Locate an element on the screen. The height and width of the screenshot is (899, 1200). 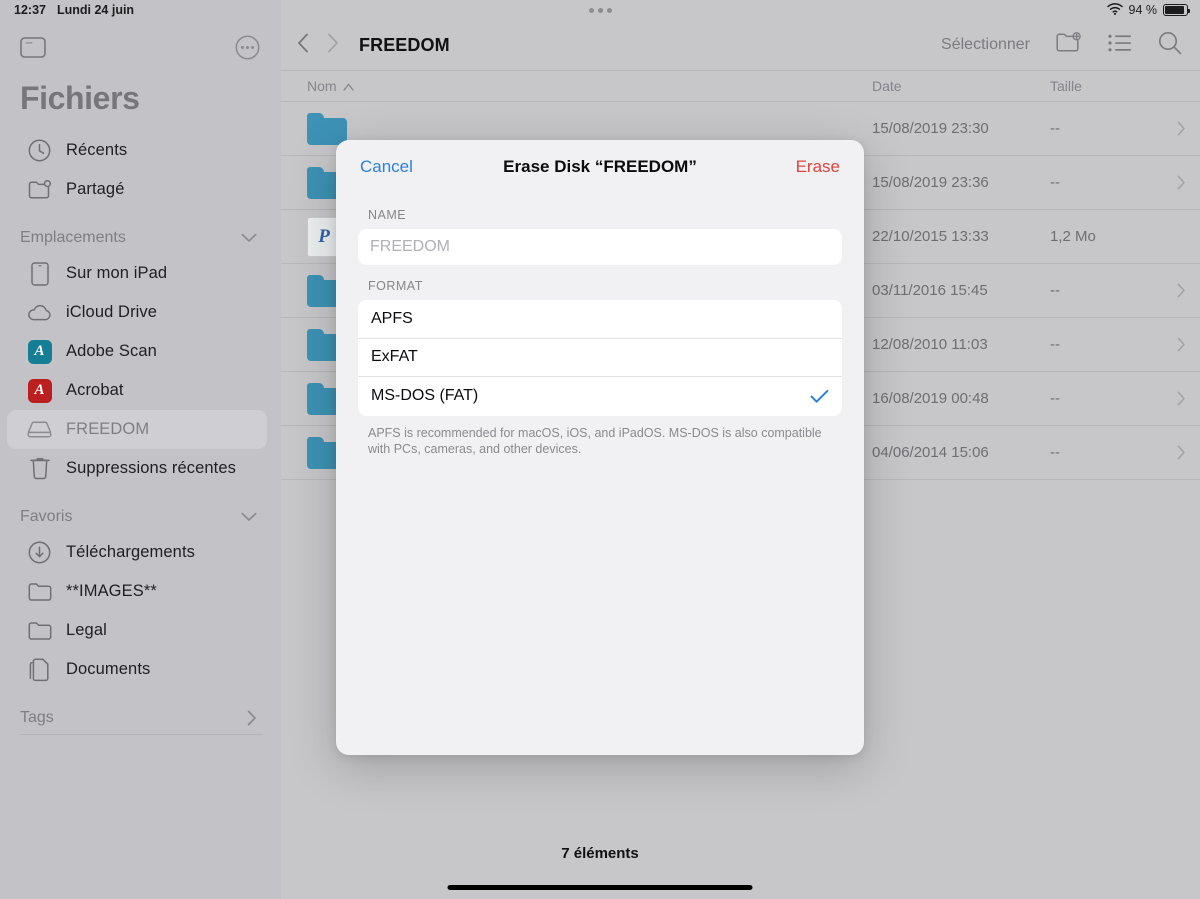
sidebar-section-favorites: Favoris is located at coordinates (140, 510).